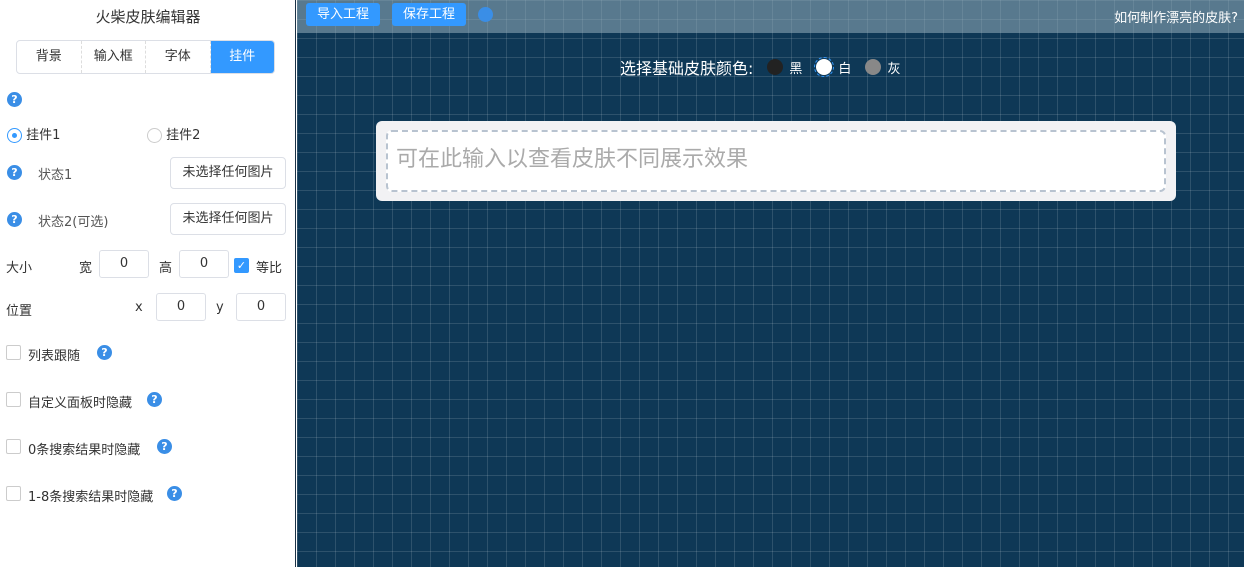 The height and width of the screenshot is (567, 1244). Describe the element at coordinates (429, 14) in the screenshot. I see `save-project-button: 保存工程` at that location.